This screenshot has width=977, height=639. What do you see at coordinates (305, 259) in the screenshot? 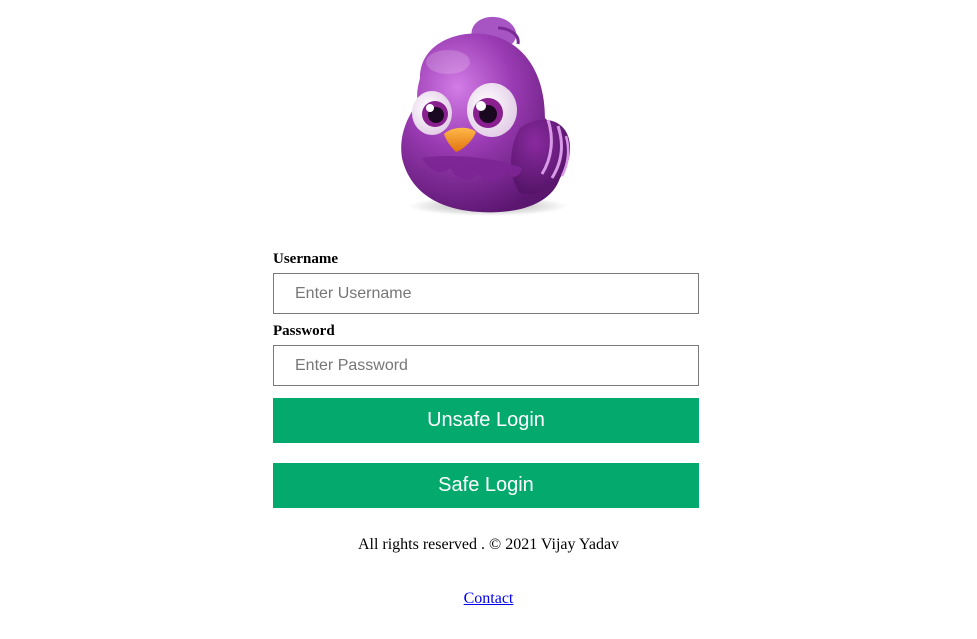
I see `username-label: Username` at bounding box center [305, 259].